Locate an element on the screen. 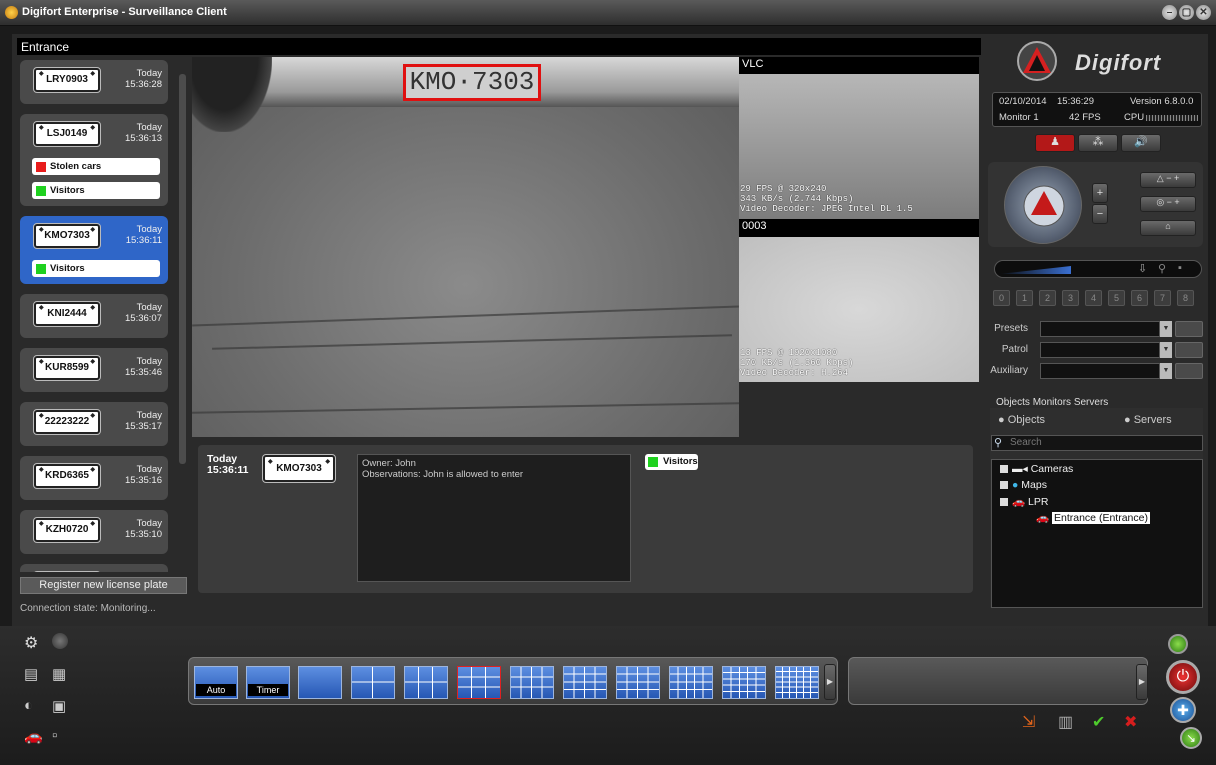 The height and width of the screenshot is (765, 1216). circle-button-icon is located at coordinates (60, 641).